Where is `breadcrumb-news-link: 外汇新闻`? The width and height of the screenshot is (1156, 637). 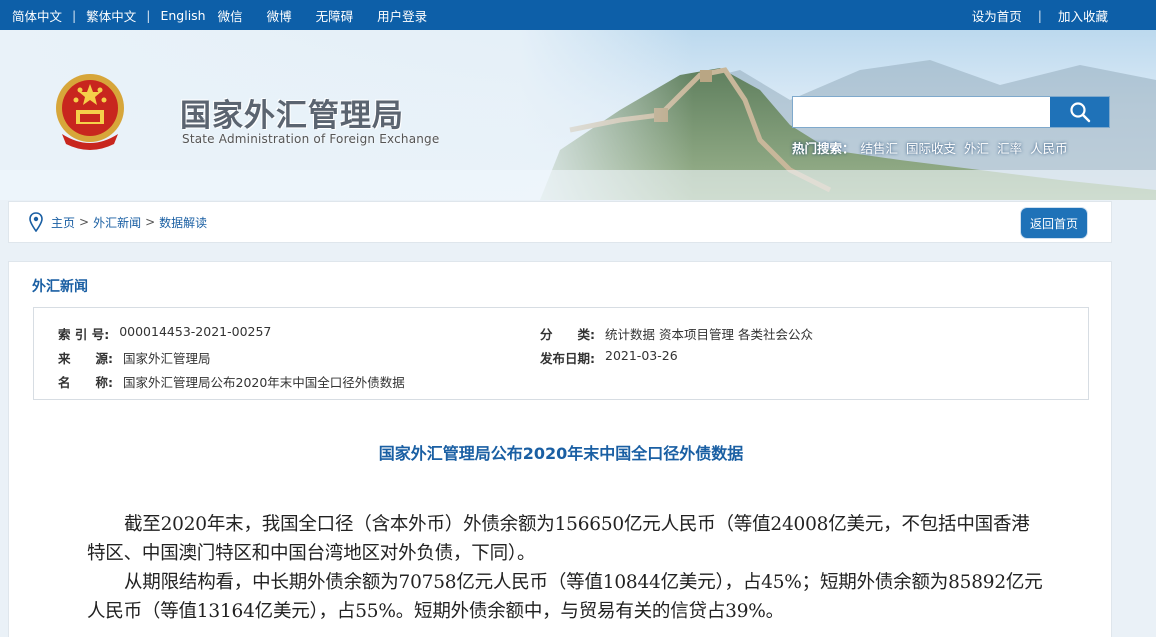
breadcrumb-news-link: 外汇新闻 is located at coordinates (117, 222).